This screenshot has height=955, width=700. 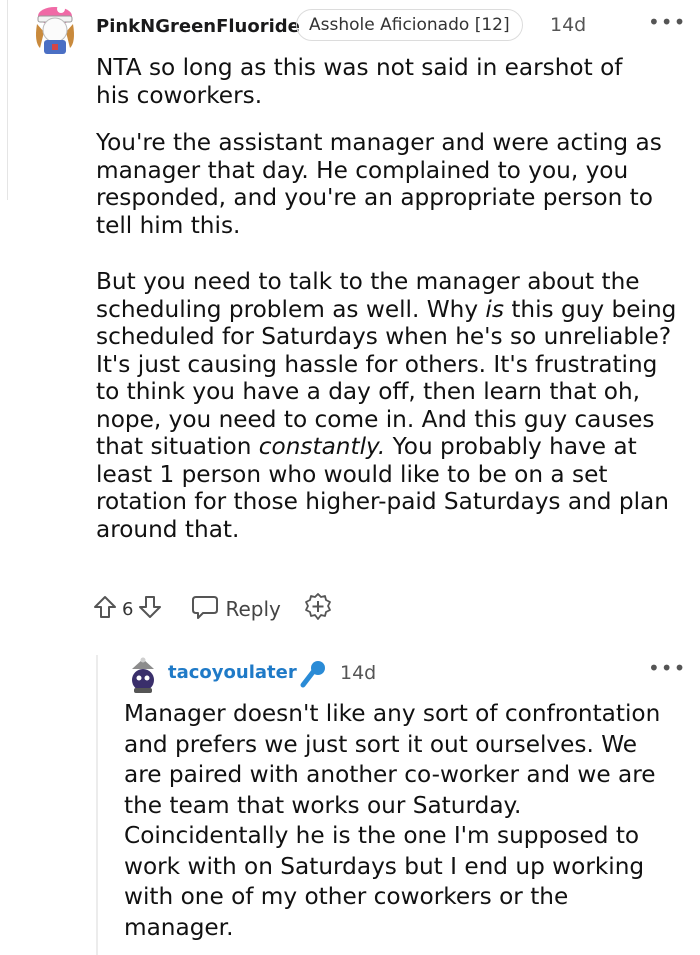 What do you see at coordinates (7, 100) in the screenshot?
I see `thread-line` at bounding box center [7, 100].